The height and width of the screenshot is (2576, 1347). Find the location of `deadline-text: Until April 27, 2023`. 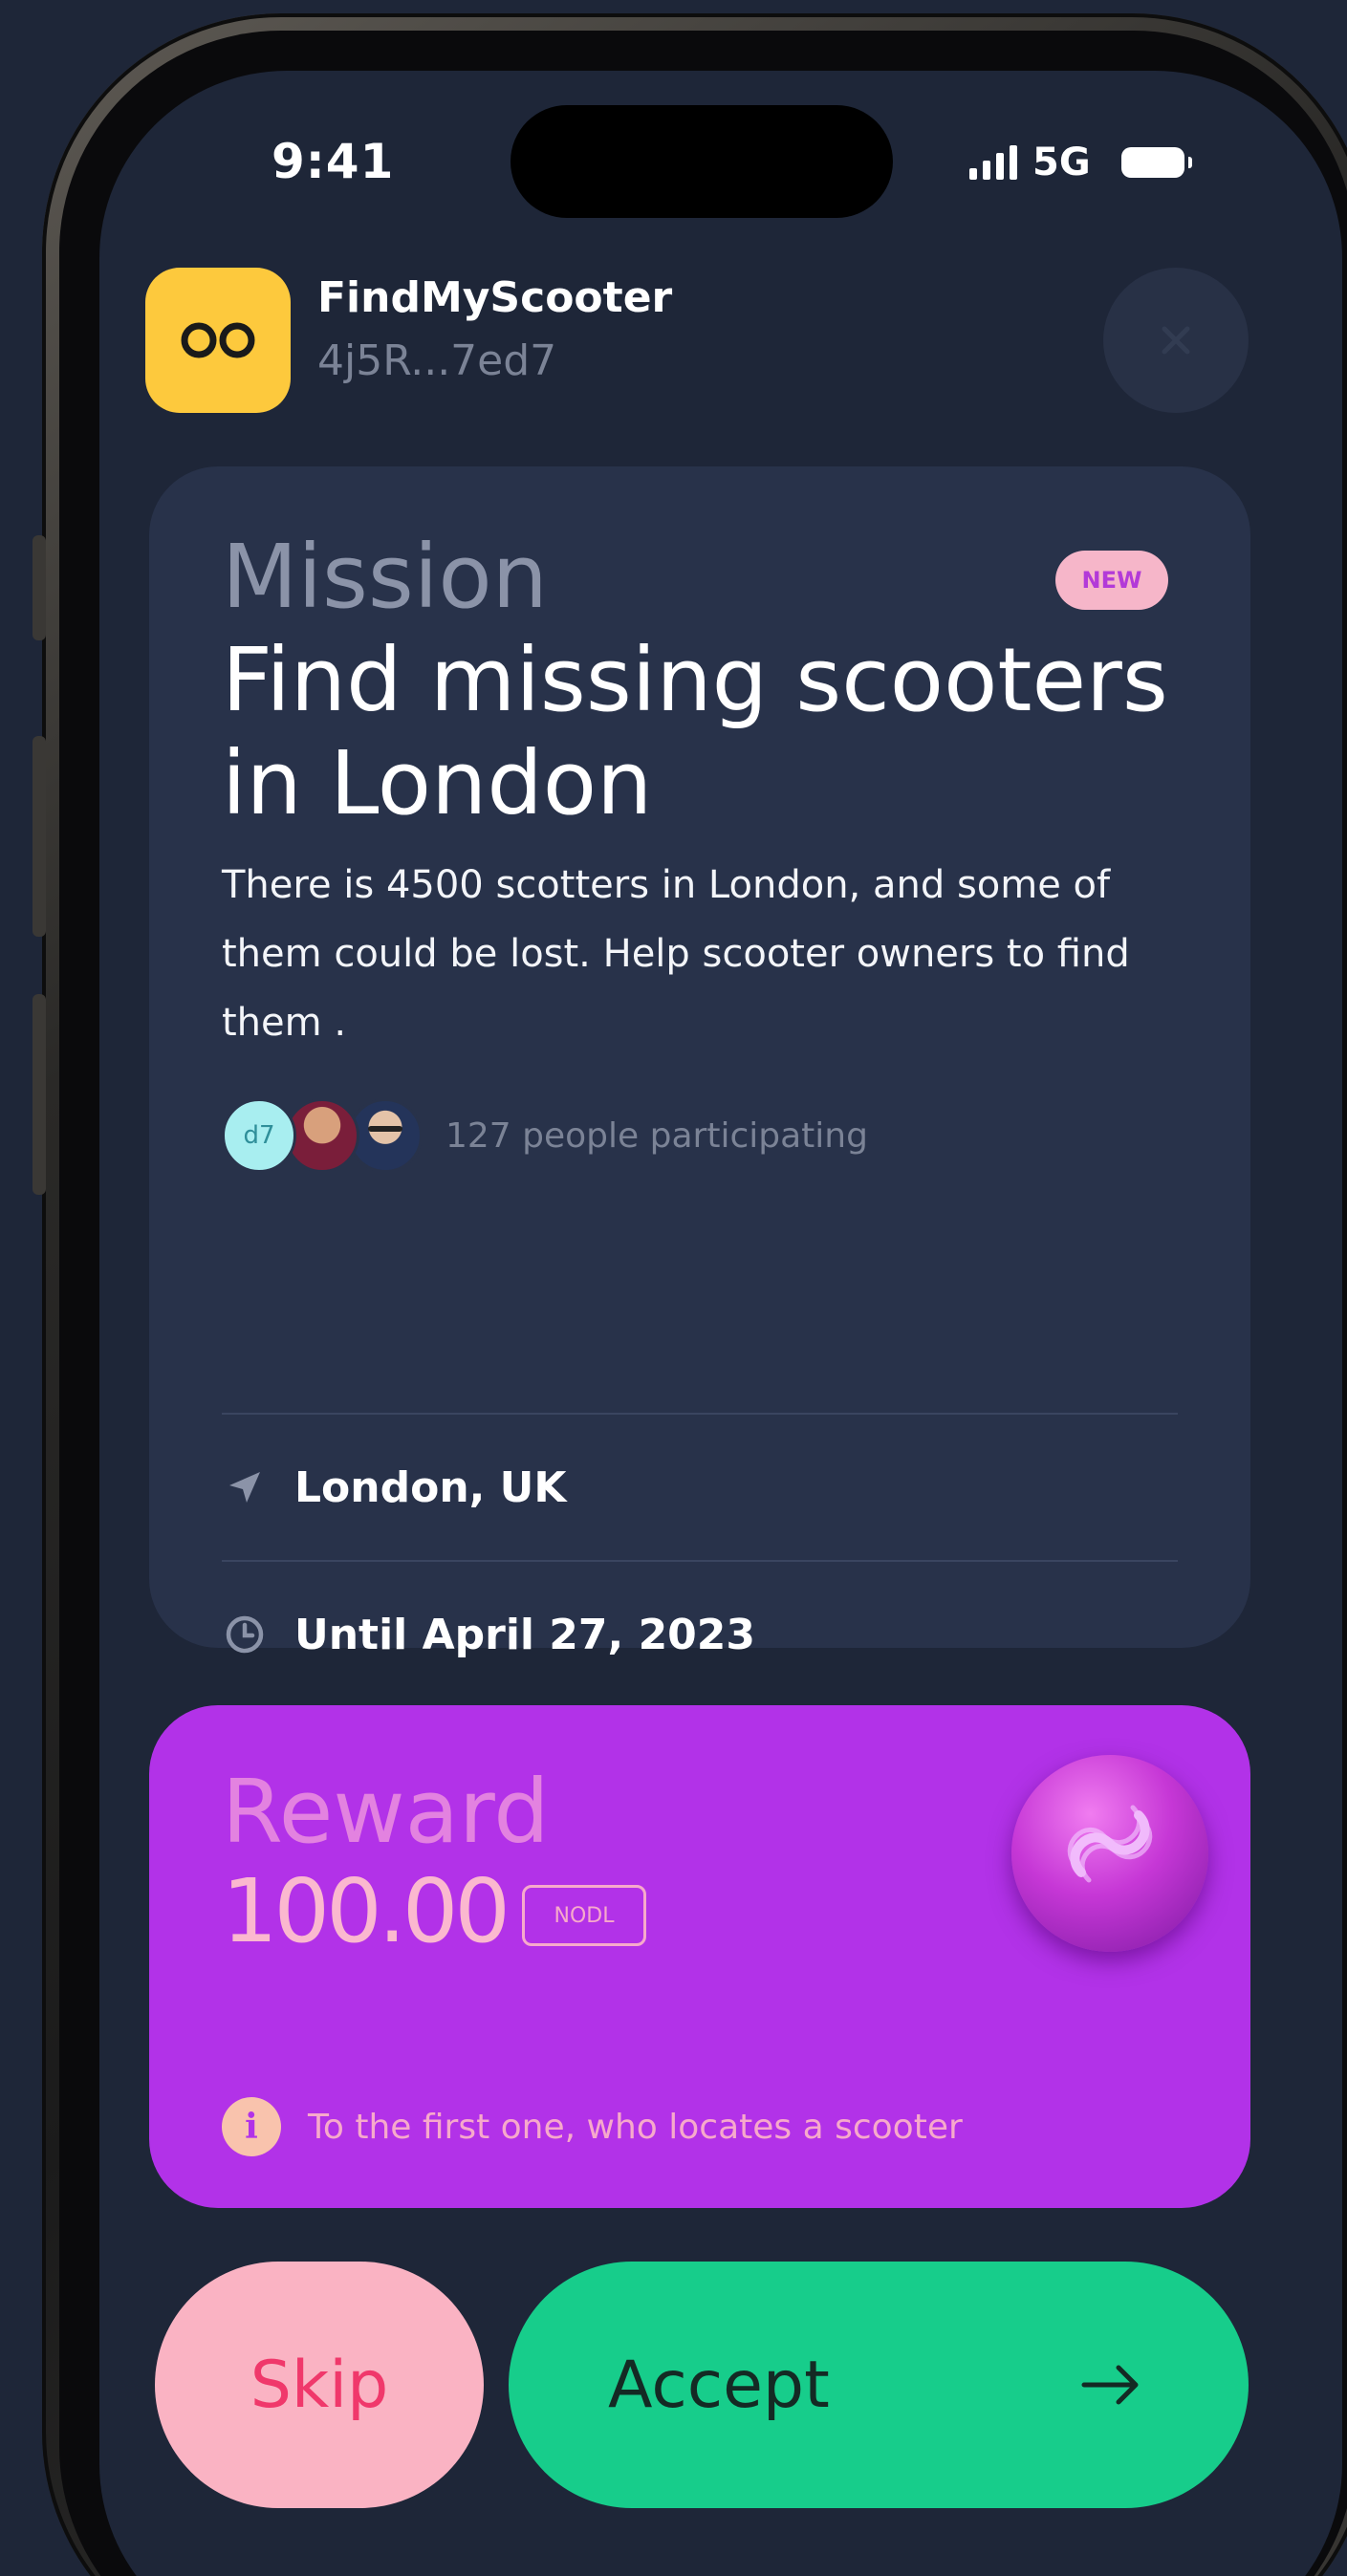

deadline-text: Until April 27, 2023 is located at coordinates (525, 1634).